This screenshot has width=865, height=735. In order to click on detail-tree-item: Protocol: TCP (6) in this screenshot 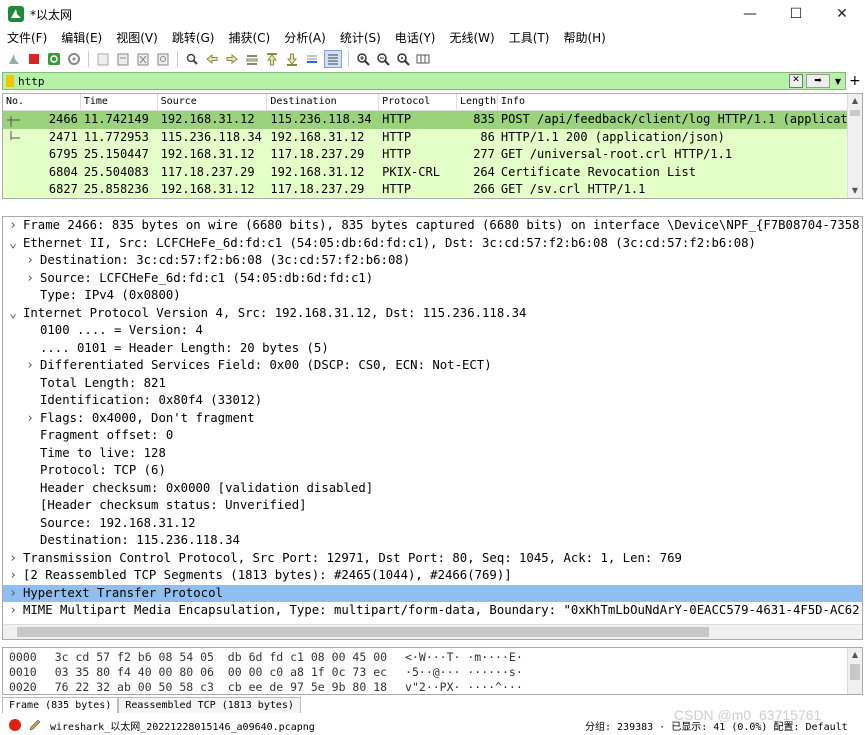, I will do `click(432, 471)`.